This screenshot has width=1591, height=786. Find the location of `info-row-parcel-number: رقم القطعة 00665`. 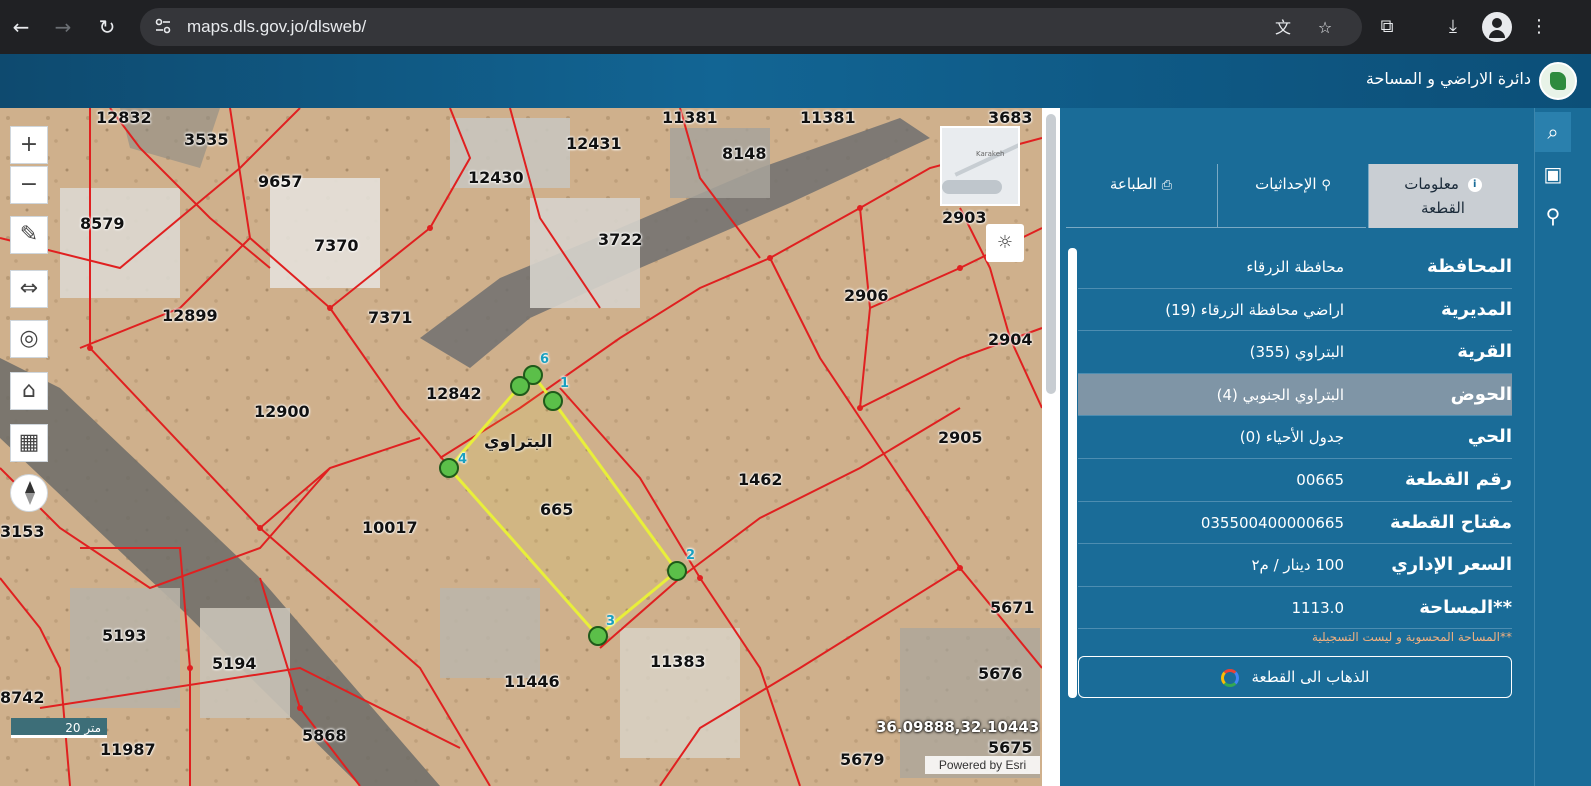

info-row-parcel-number: رقم القطعة 00665 is located at coordinates (1295, 480).